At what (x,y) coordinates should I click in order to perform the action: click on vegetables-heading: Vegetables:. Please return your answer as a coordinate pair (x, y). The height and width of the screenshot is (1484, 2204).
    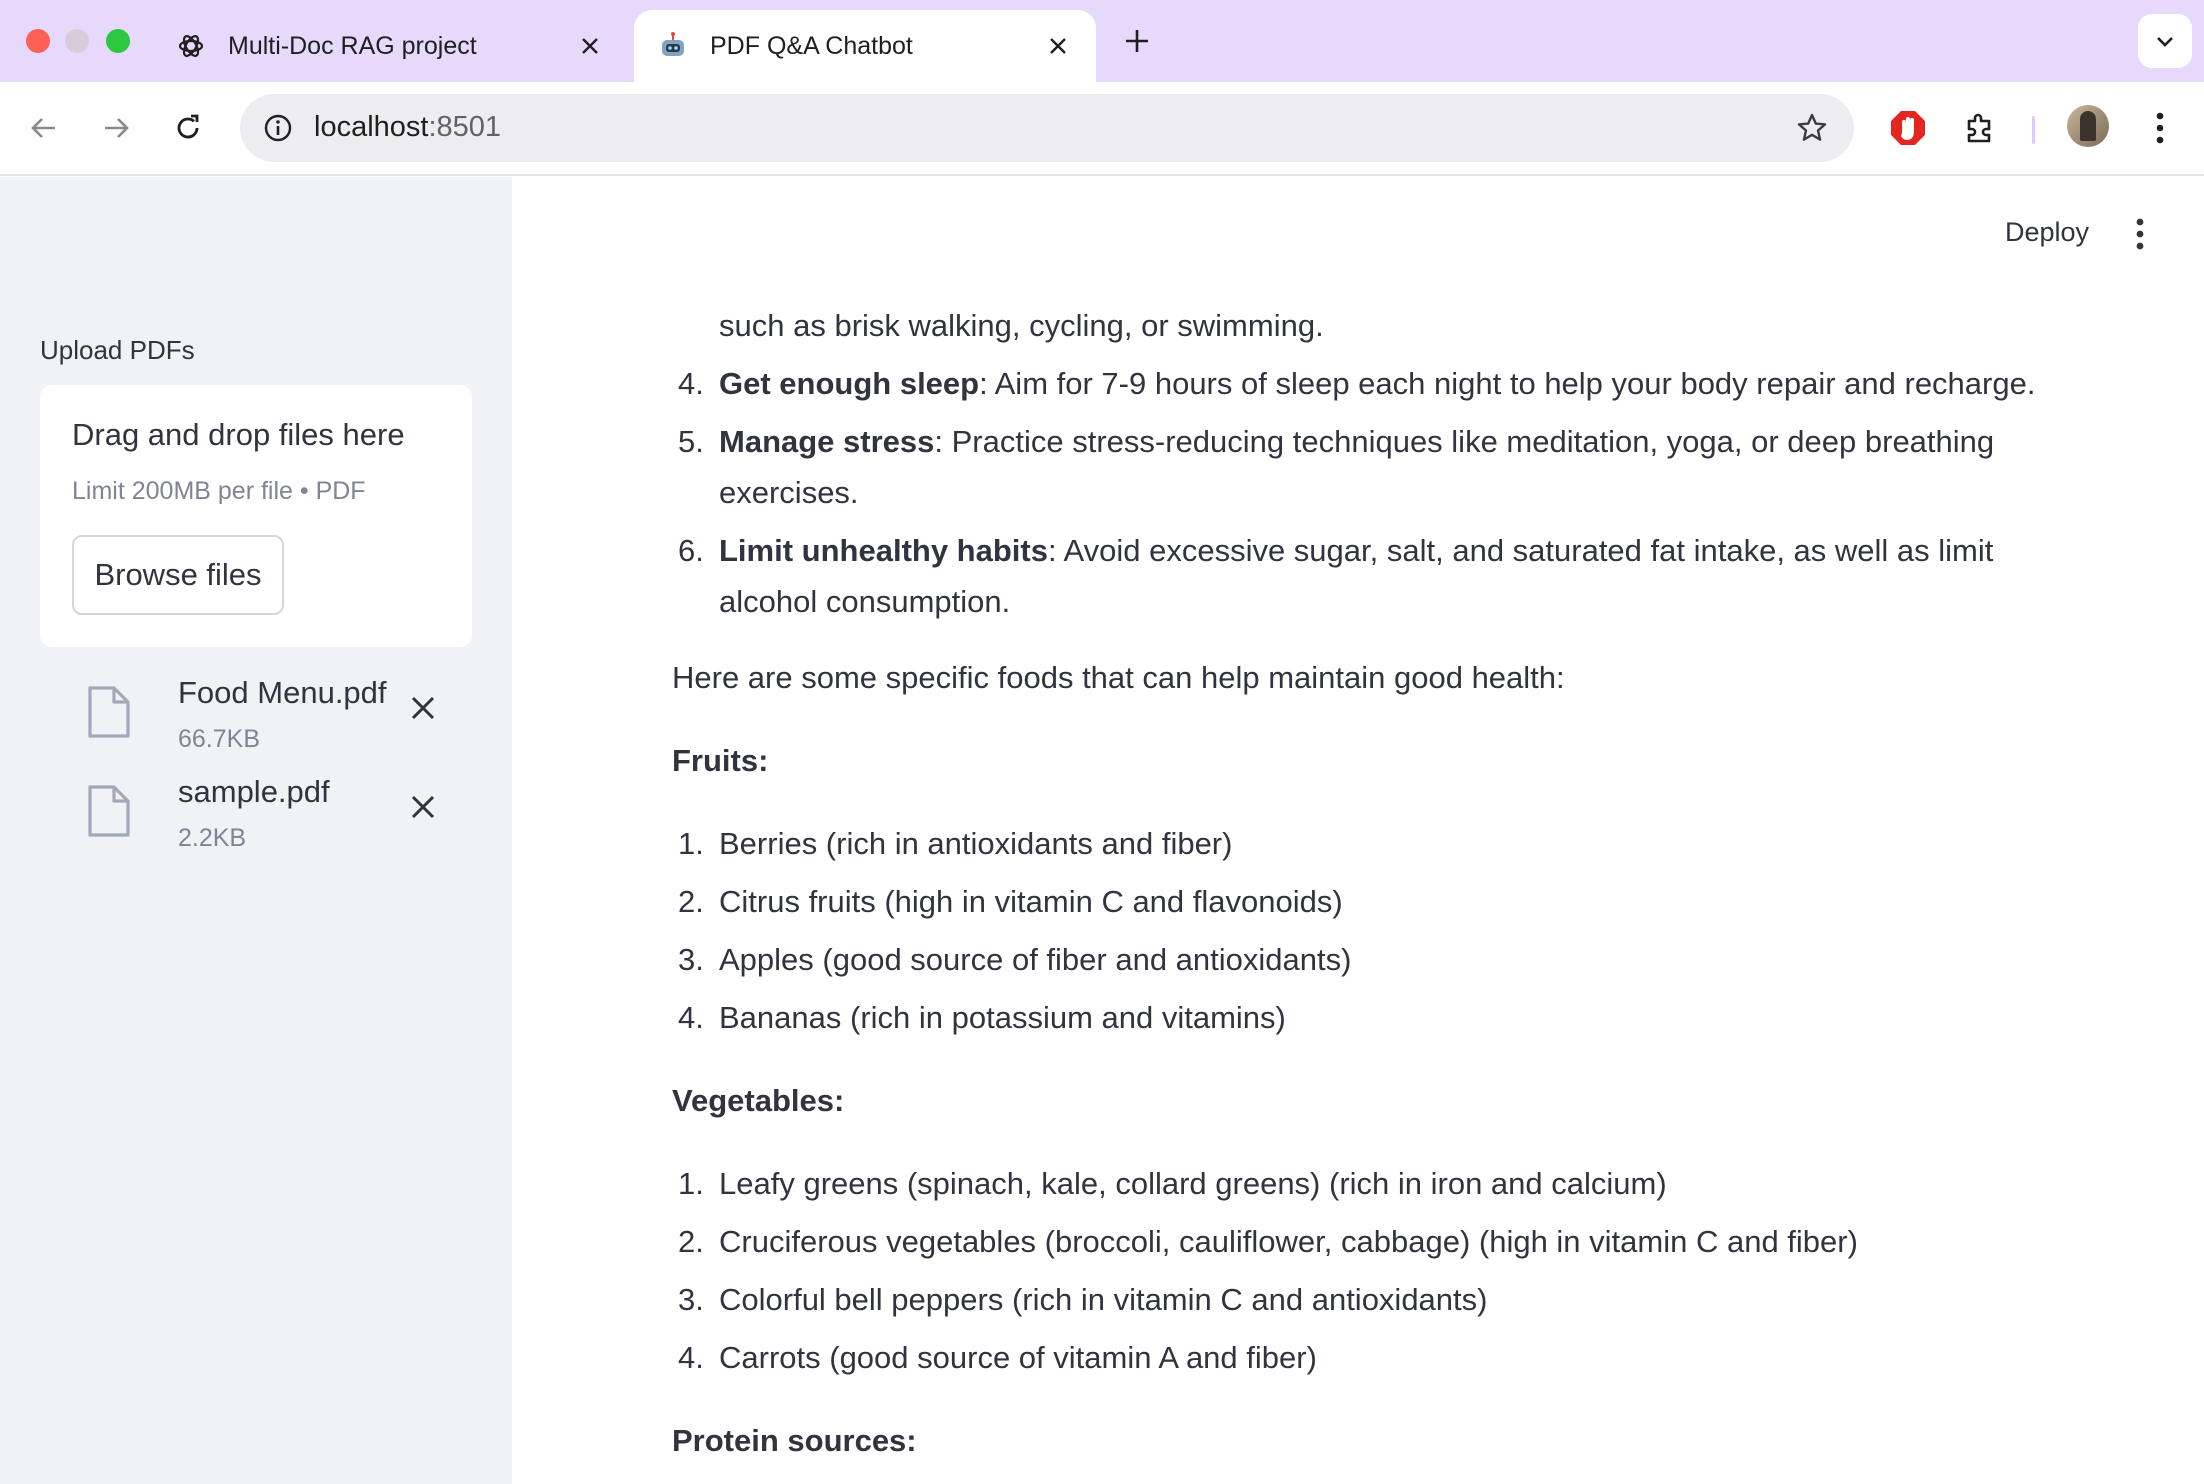
    Looking at the image, I should click on (758, 1100).